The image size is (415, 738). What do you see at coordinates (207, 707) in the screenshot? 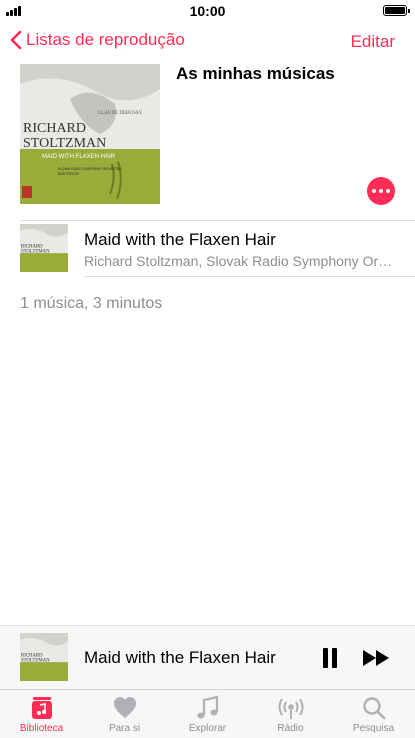
I see `music-note-icon` at bounding box center [207, 707].